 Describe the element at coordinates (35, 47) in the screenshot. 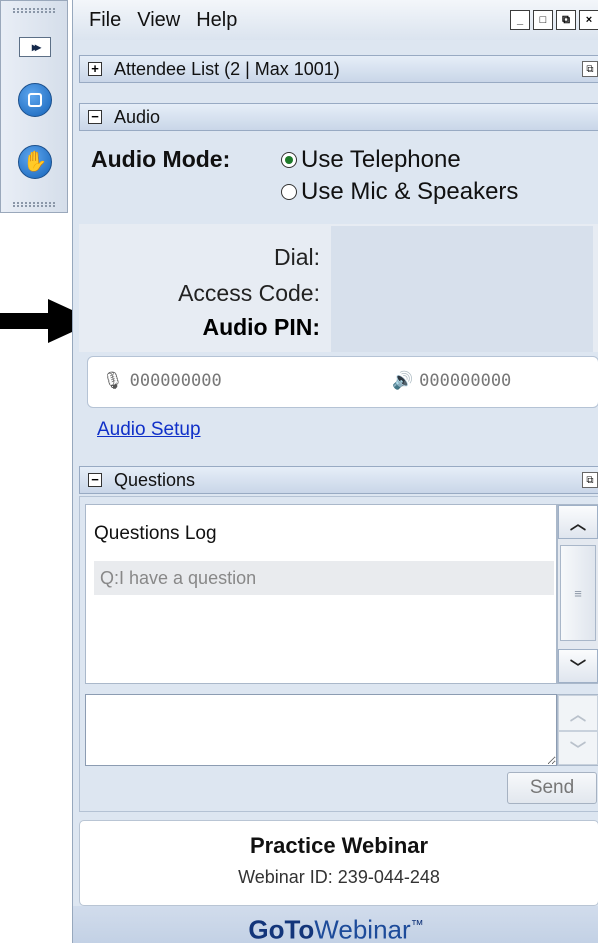

I see `expand-panel-button: ▸▸` at that location.